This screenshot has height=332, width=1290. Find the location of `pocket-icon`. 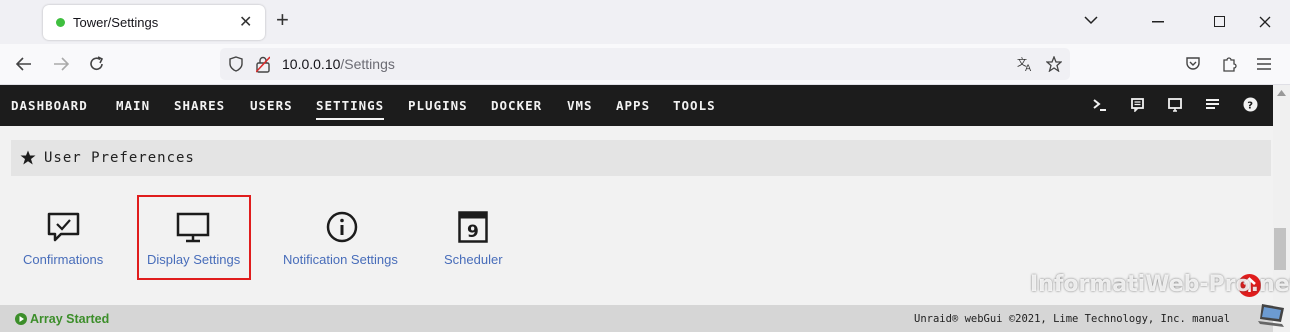

pocket-icon is located at coordinates (1193, 64).